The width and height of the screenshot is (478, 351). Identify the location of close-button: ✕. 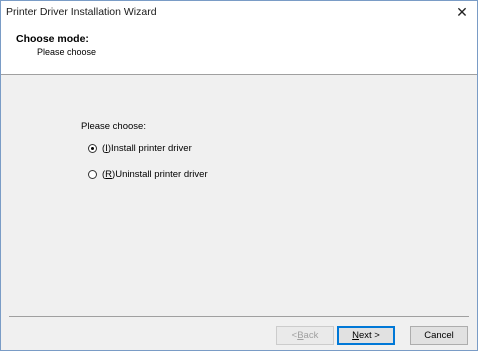
(462, 12).